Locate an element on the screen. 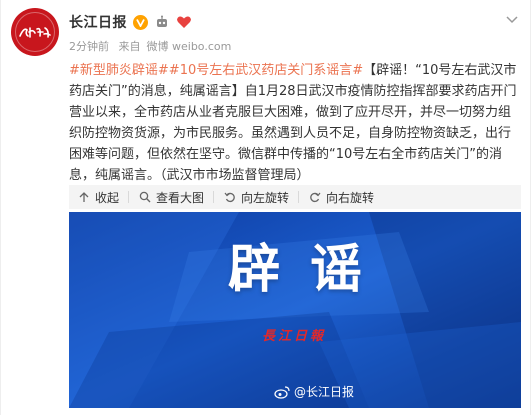 This screenshot has height=415, width=531. source-prefix: 来自 is located at coordinates (129, 46).